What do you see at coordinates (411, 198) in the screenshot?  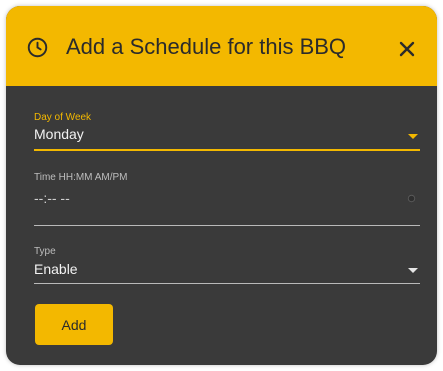 I see `clock-dot-icon` at bounding box center [411, 198].